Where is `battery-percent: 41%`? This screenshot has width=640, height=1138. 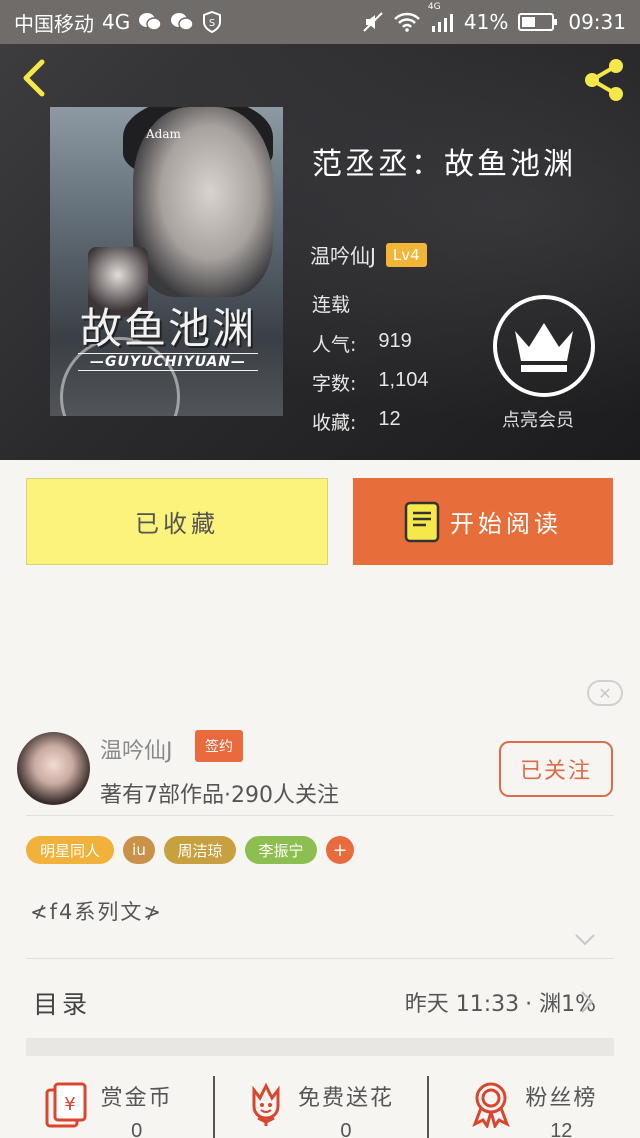
battery-percent: 41% is located at coordinates (486, 22).